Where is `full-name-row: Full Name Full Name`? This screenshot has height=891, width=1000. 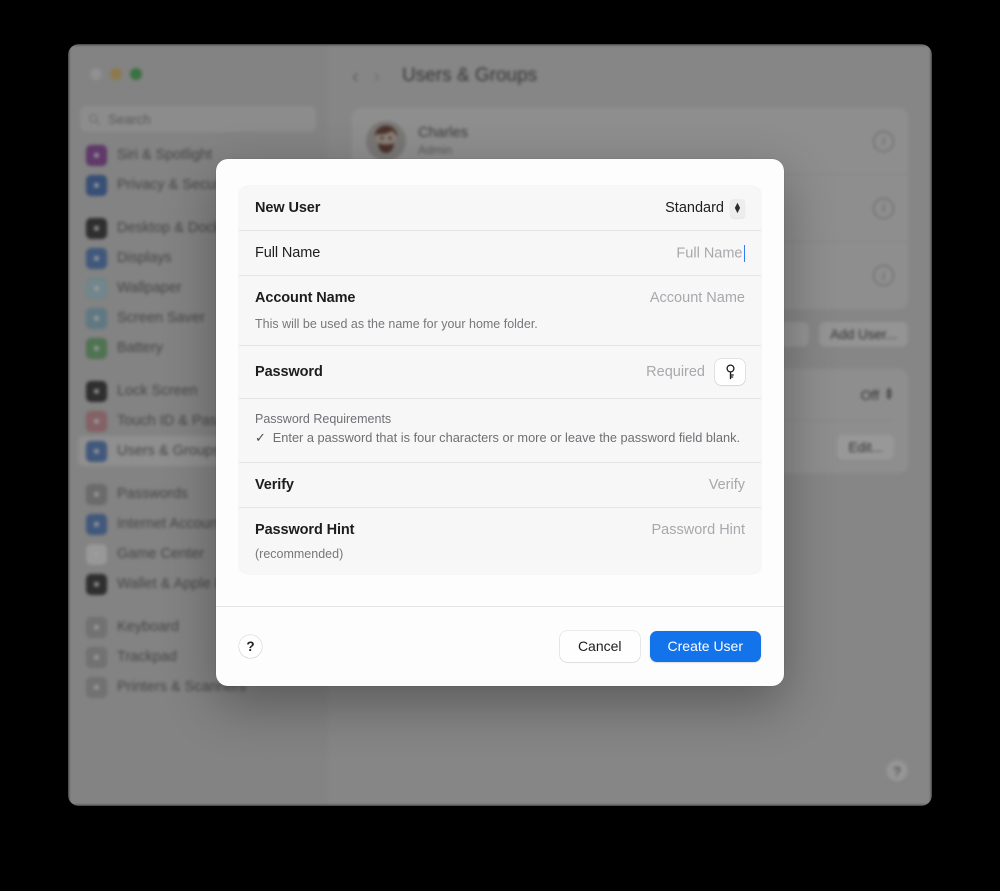 full-name-row: Full Name Full Name is located at coordinates (500, 253).